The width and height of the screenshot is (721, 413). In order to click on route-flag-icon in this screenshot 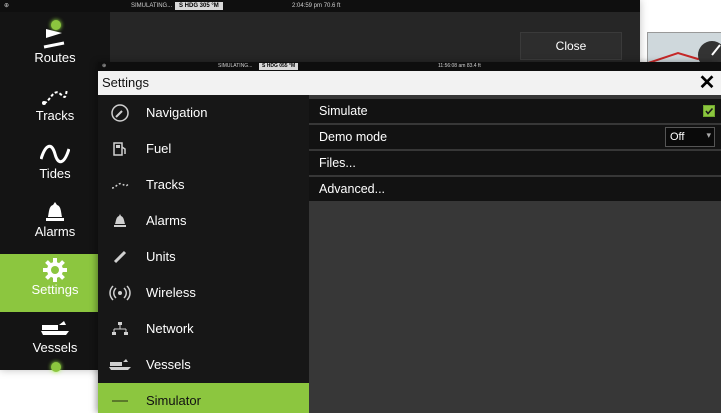, I will do `click(55, 38)`.